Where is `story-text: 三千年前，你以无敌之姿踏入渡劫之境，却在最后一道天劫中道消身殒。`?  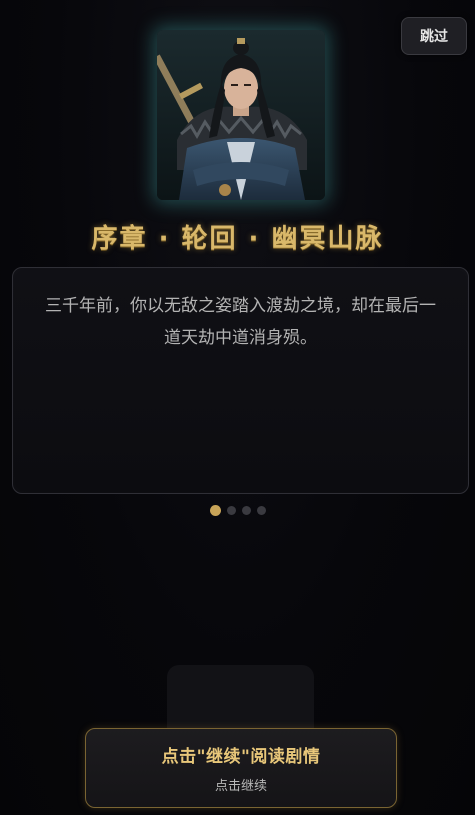 story-text: 三千年前，你以无敌之姿踏入渡劫之境，却在最后一道天劫中道消身殒。 is located at coordinates (240, 322).